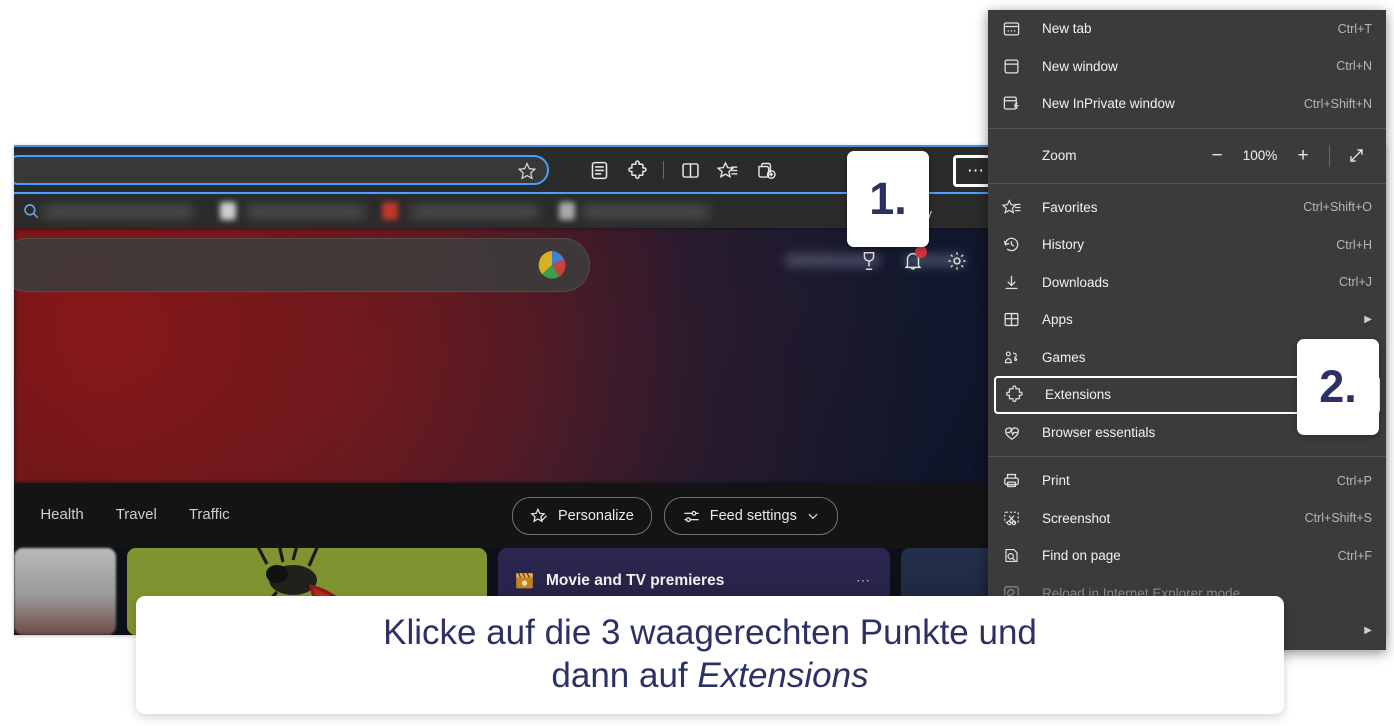  Describe the element at coordinates (281, 170) in the screenshot. I see `address-bar` at that location.